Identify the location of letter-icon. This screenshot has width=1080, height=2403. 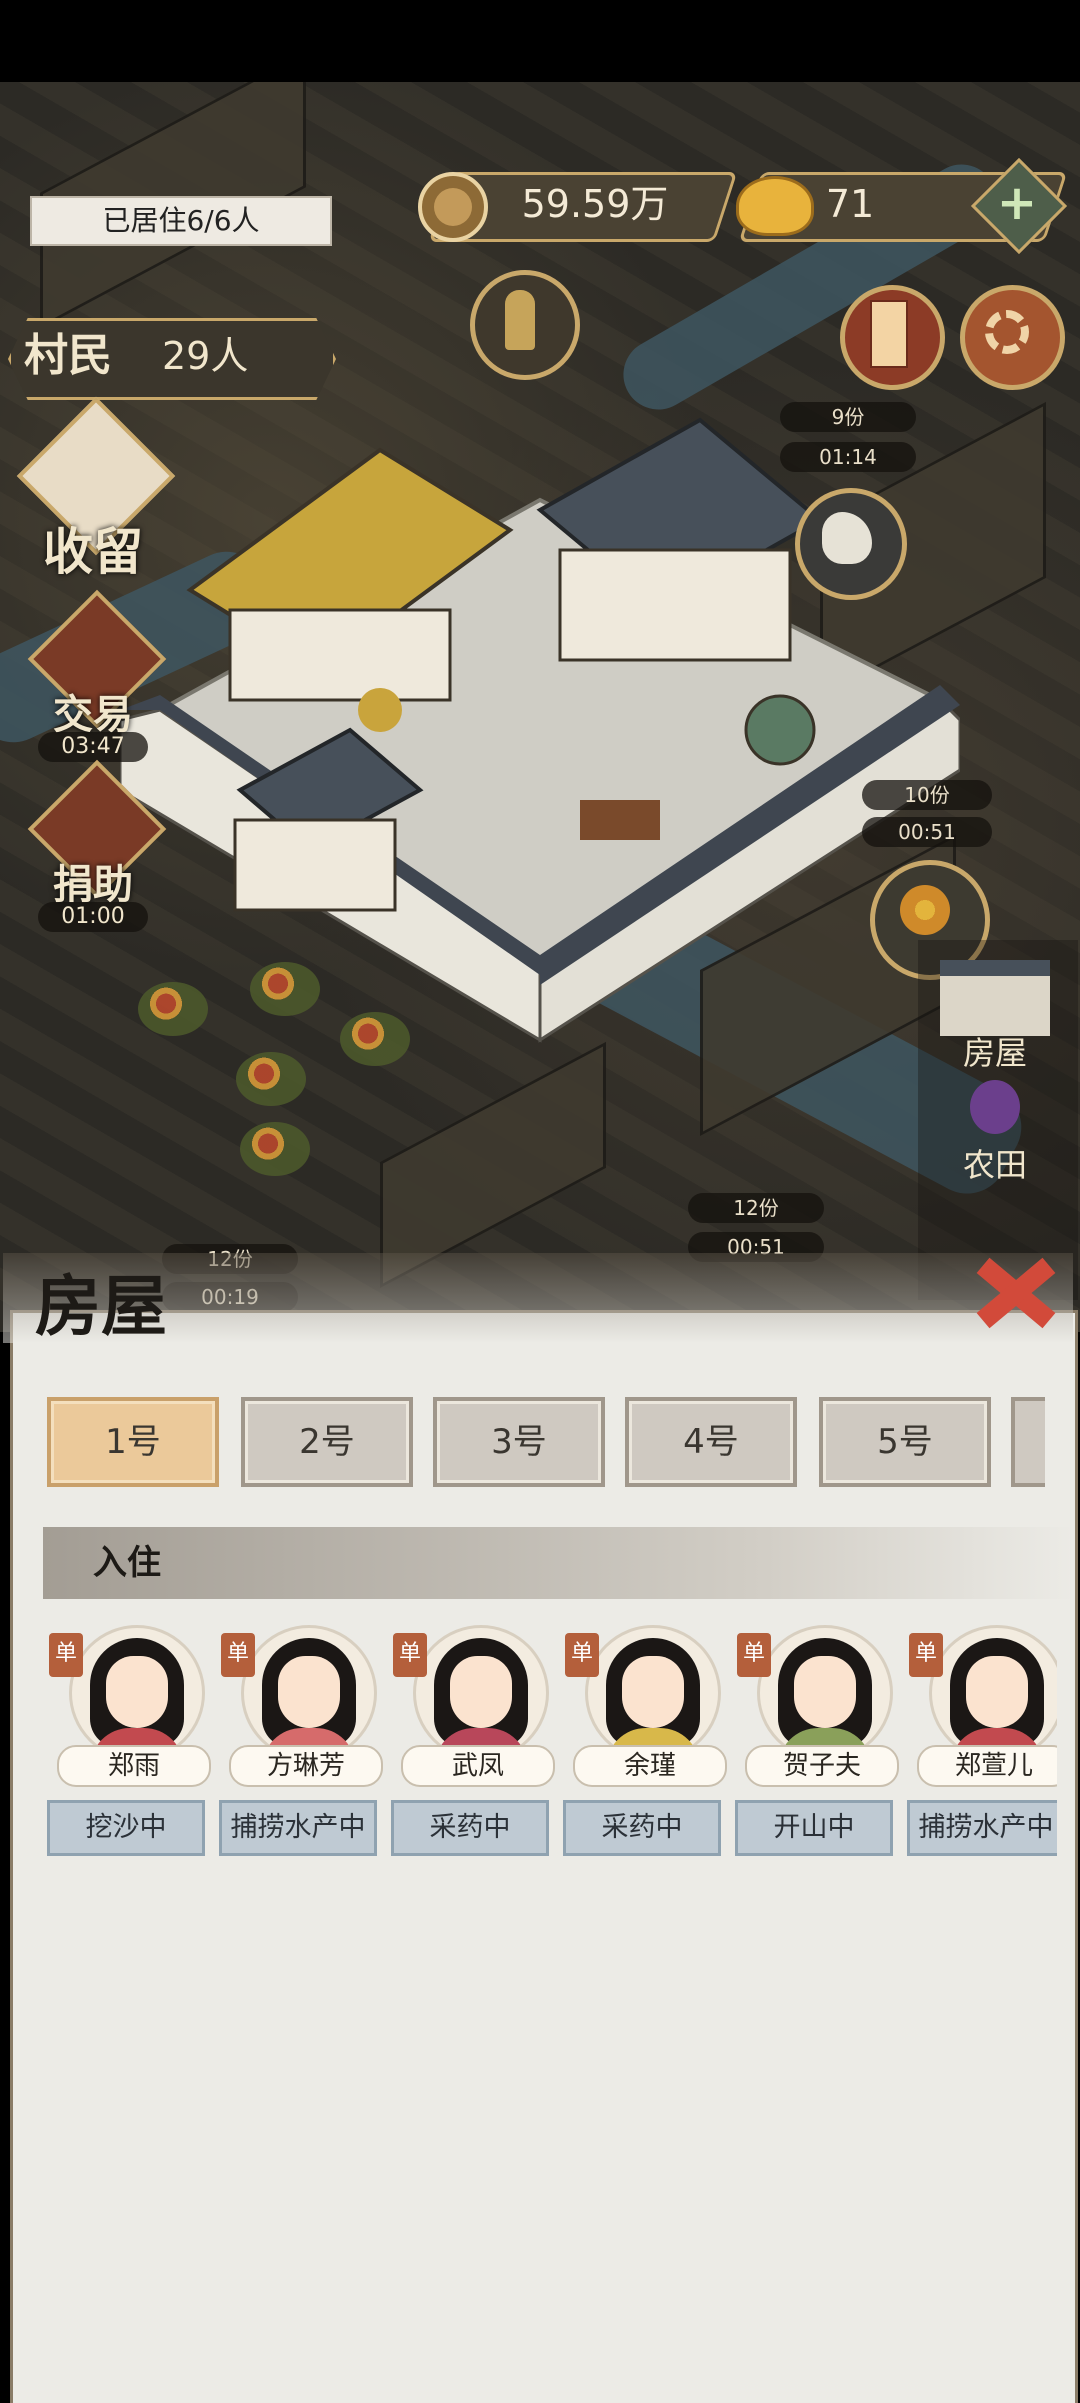
(889, 334).